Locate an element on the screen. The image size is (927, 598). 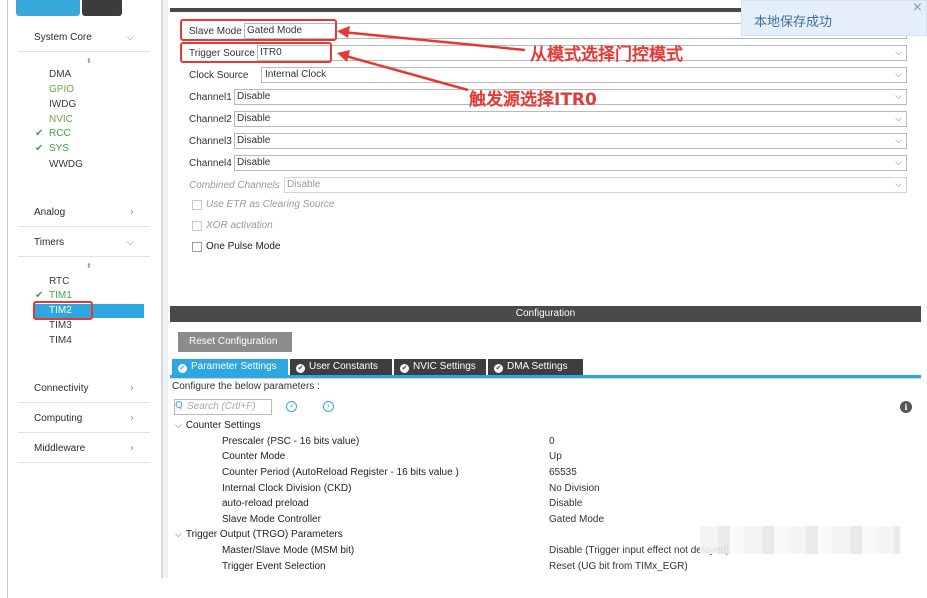
sidebar-item-gpio: GPIO is located at coordinates (61, 89).